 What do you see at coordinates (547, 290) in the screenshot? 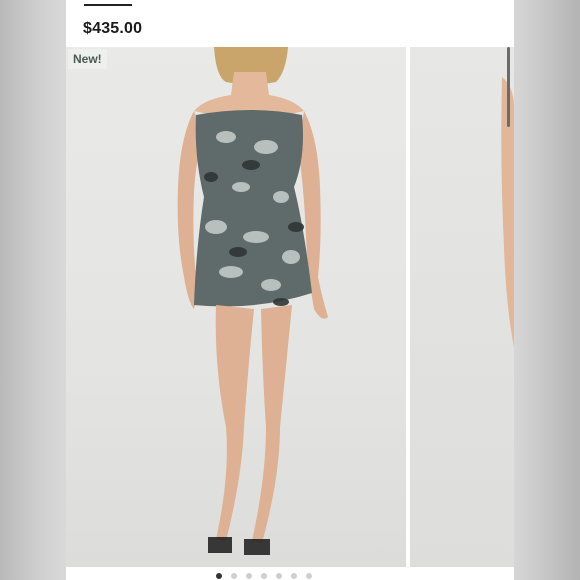
I see `right-backdrop` at bounding box center [547, 290].